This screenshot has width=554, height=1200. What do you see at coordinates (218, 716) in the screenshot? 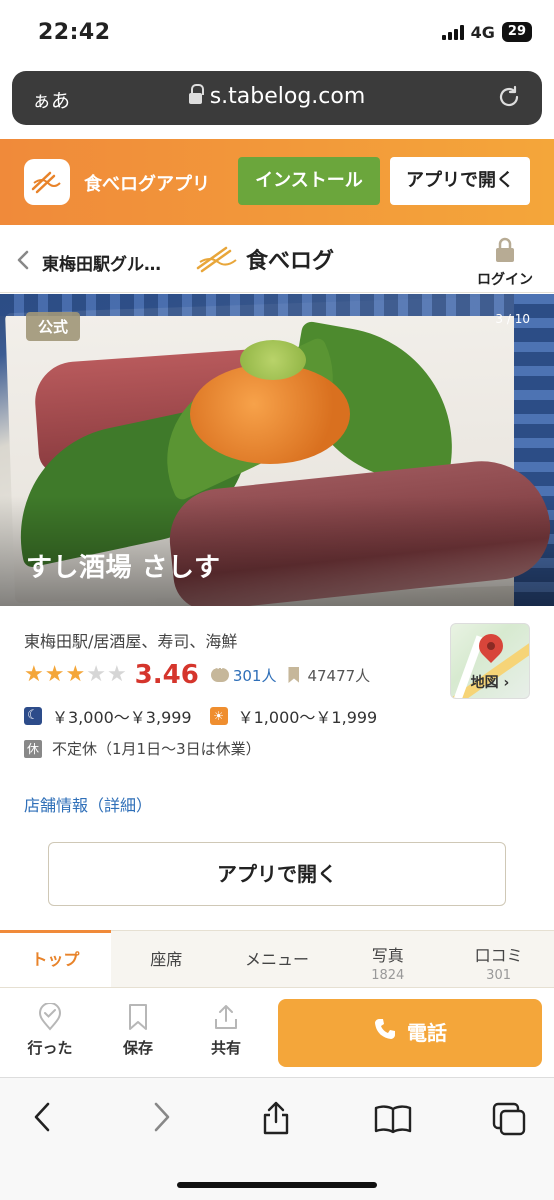
I see `sun-icon: ☀` at bounding box center [218, 716].